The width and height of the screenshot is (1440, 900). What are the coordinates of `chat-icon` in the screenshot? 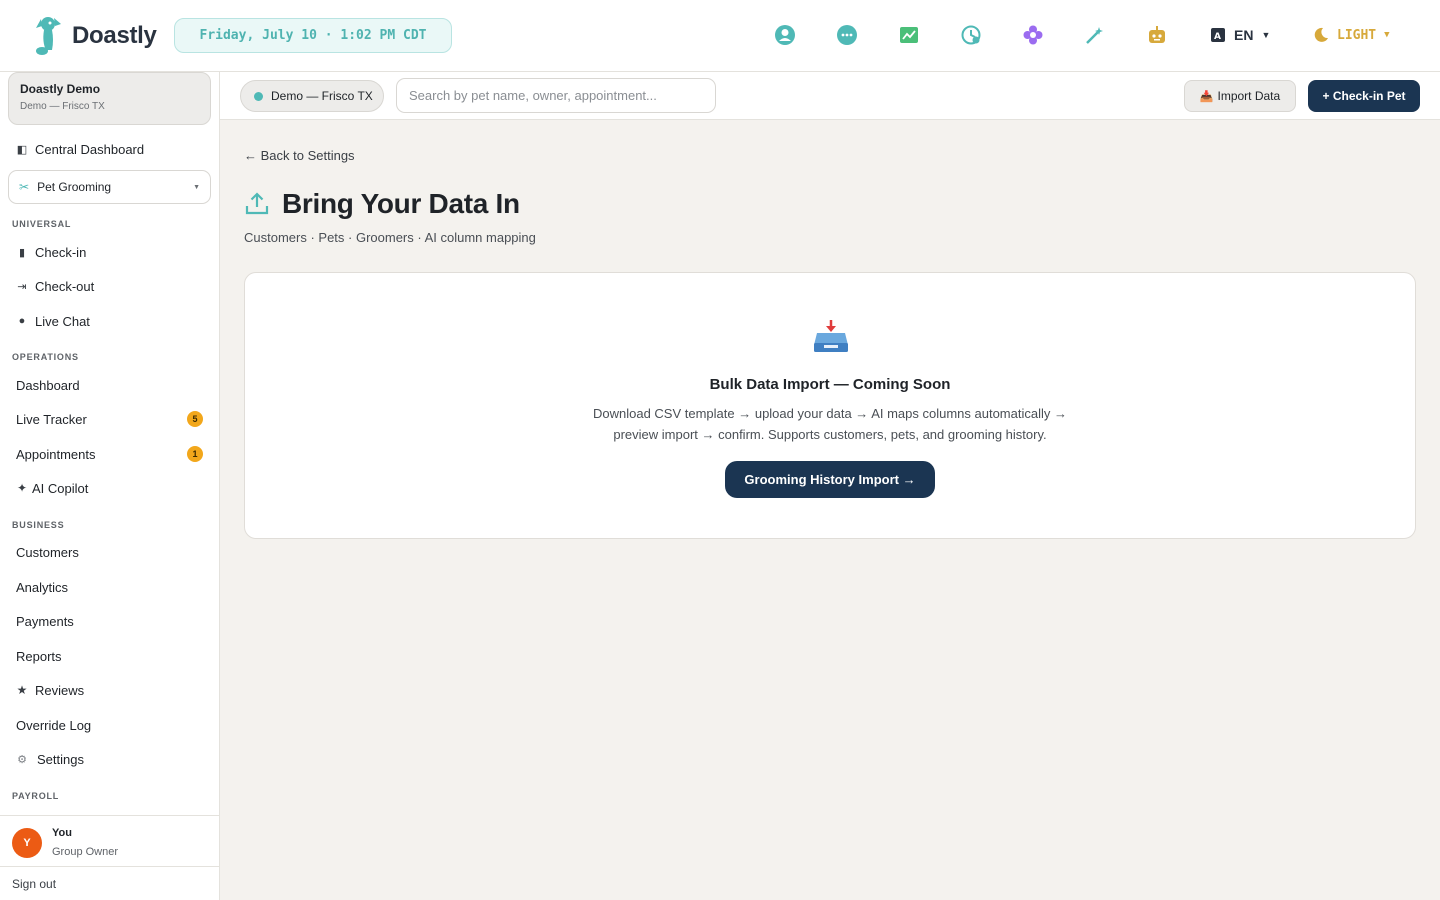 It's located at (847, 35).